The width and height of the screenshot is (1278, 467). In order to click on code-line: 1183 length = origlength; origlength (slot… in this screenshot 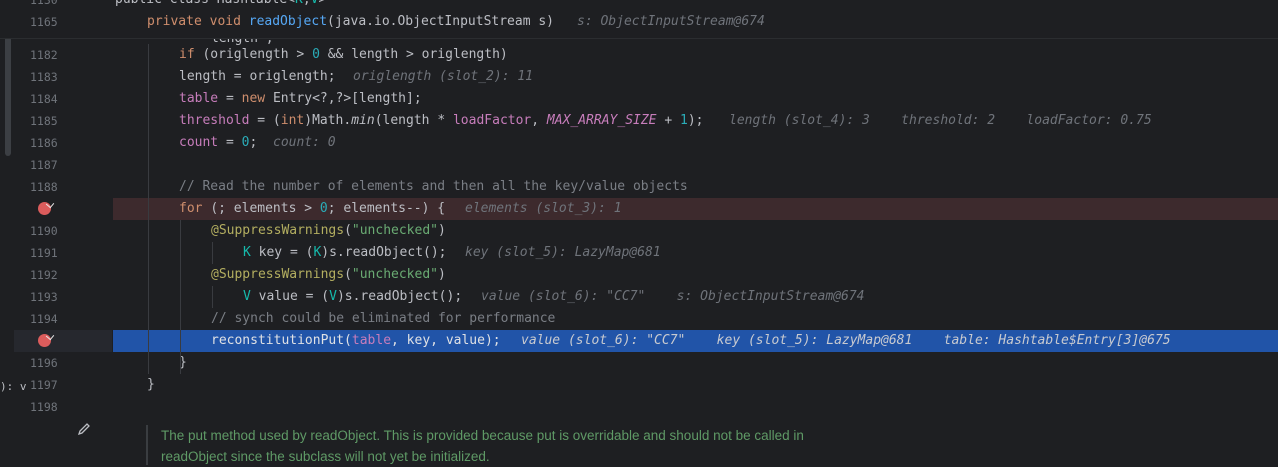, I will do `click(639, 77)`.